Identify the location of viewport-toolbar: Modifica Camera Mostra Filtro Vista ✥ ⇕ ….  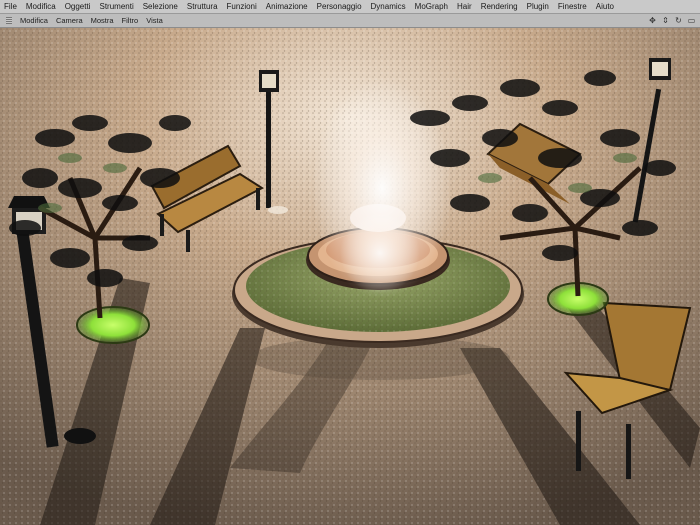
(350, 21).